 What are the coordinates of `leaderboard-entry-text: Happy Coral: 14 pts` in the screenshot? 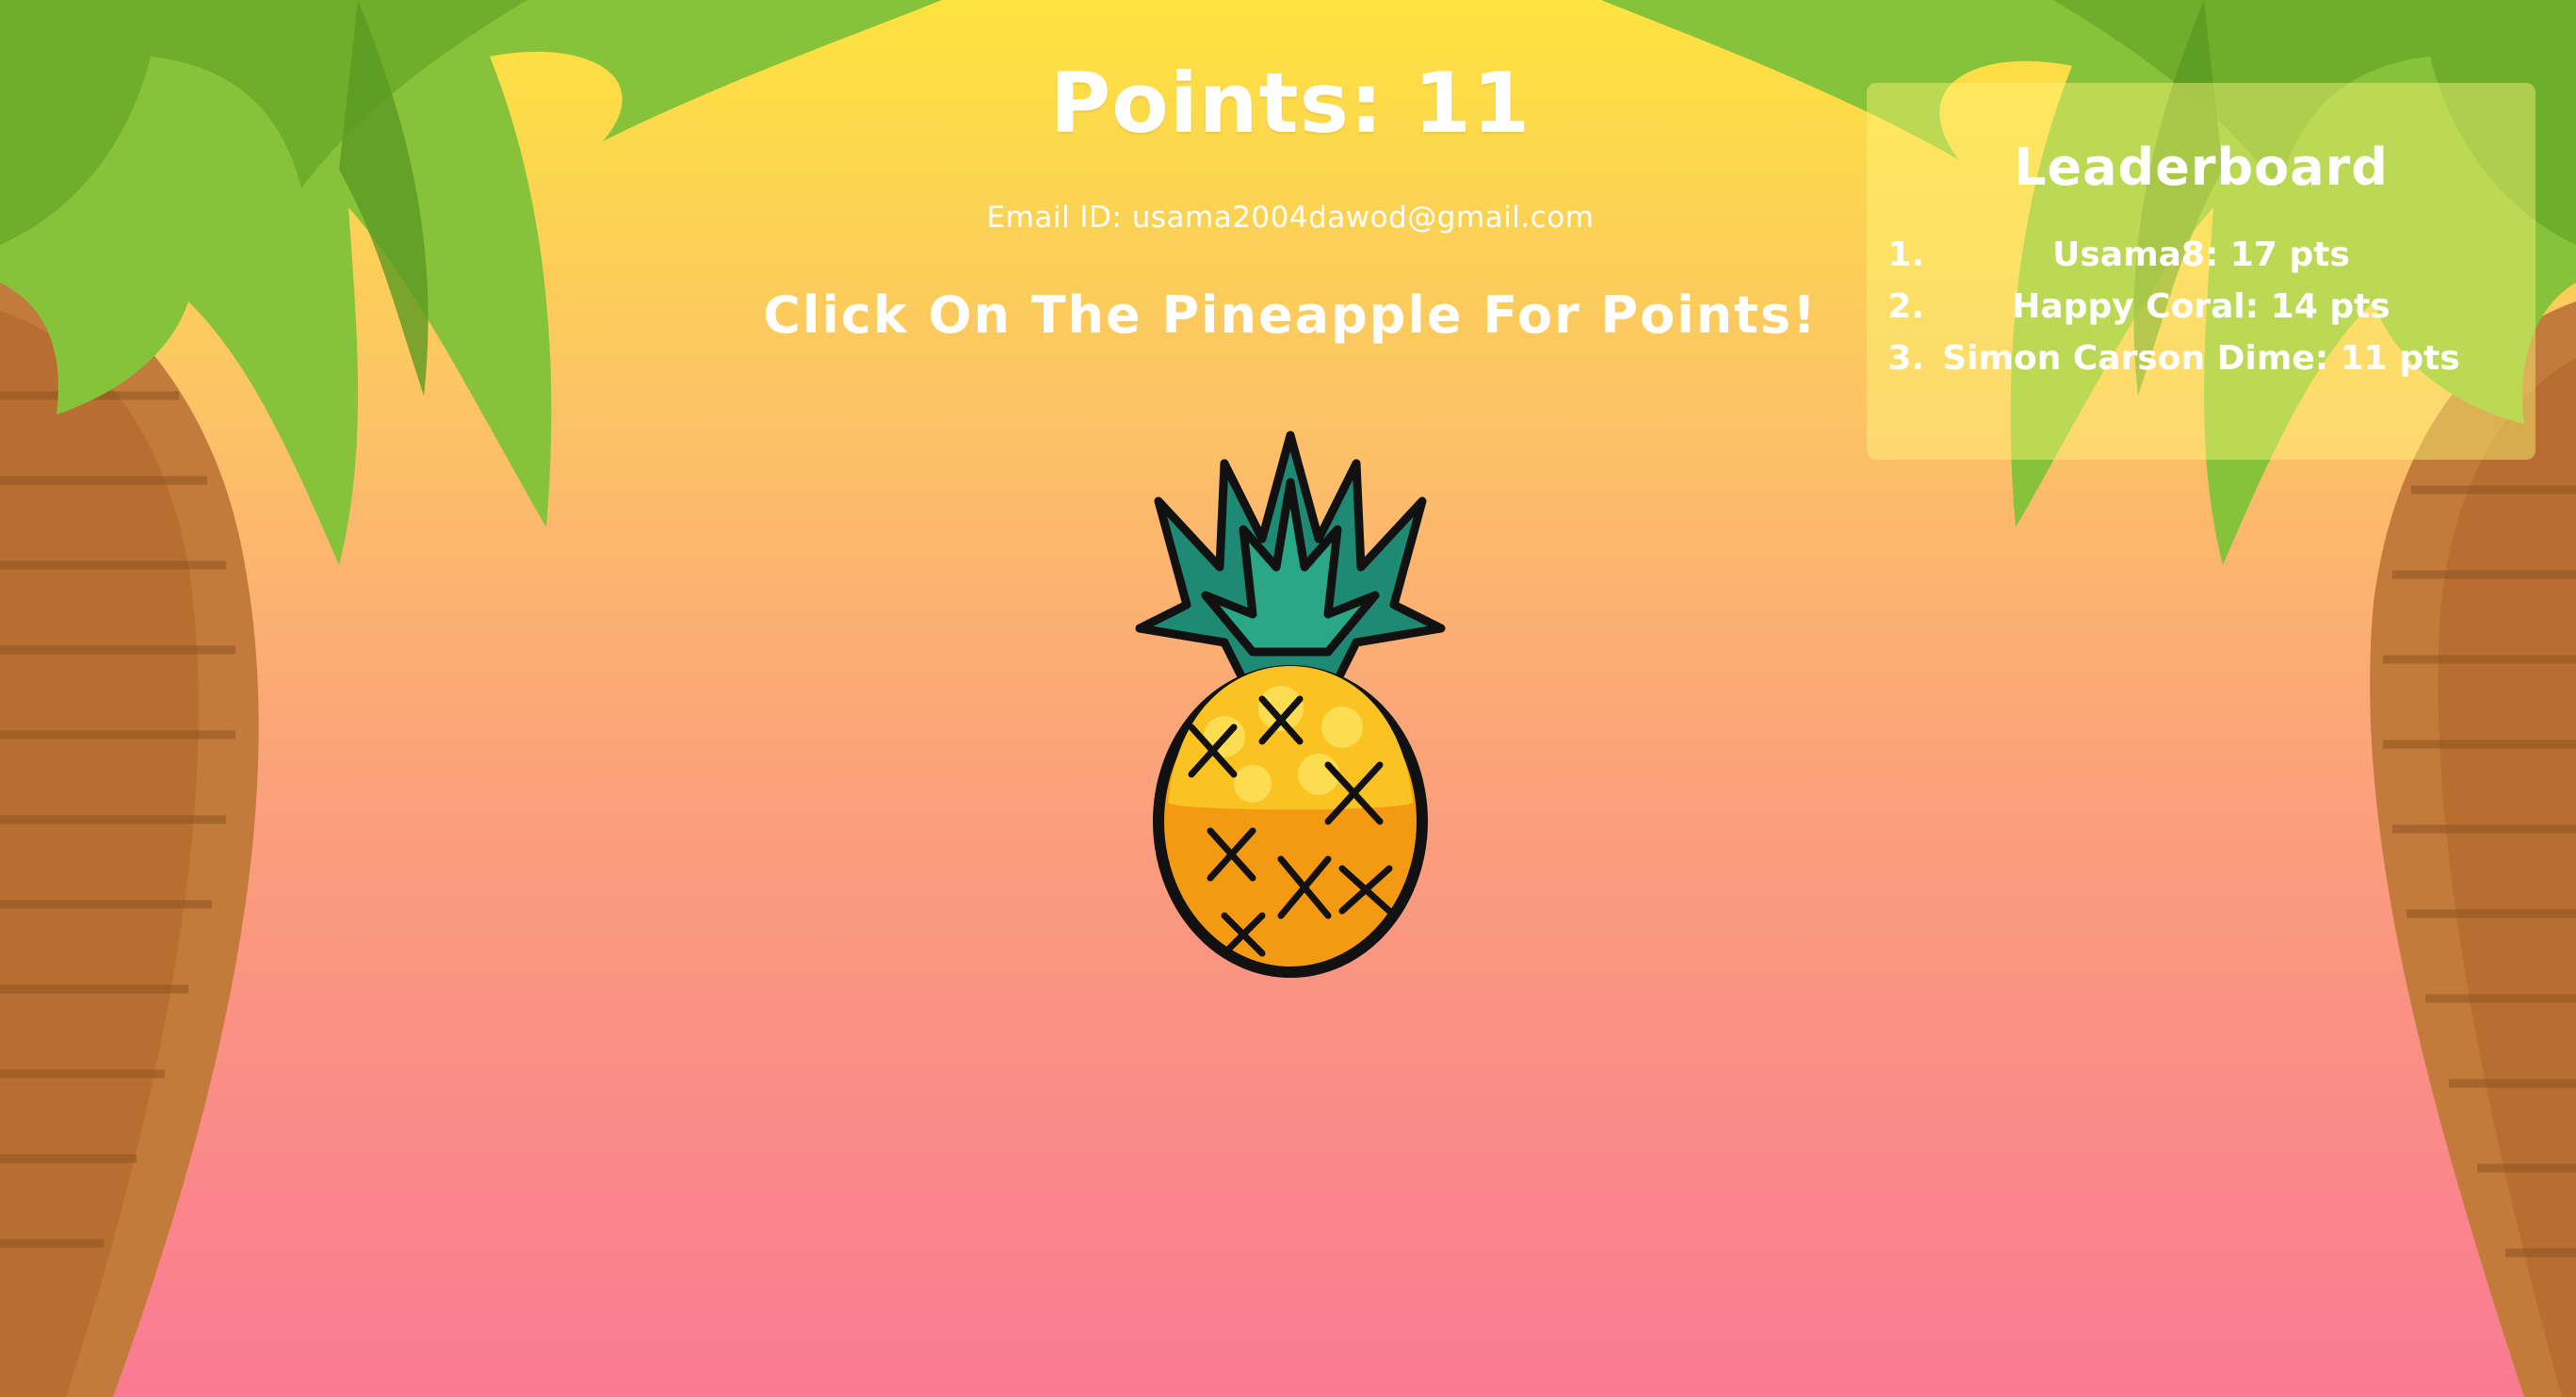 It's located at (2201, 306).